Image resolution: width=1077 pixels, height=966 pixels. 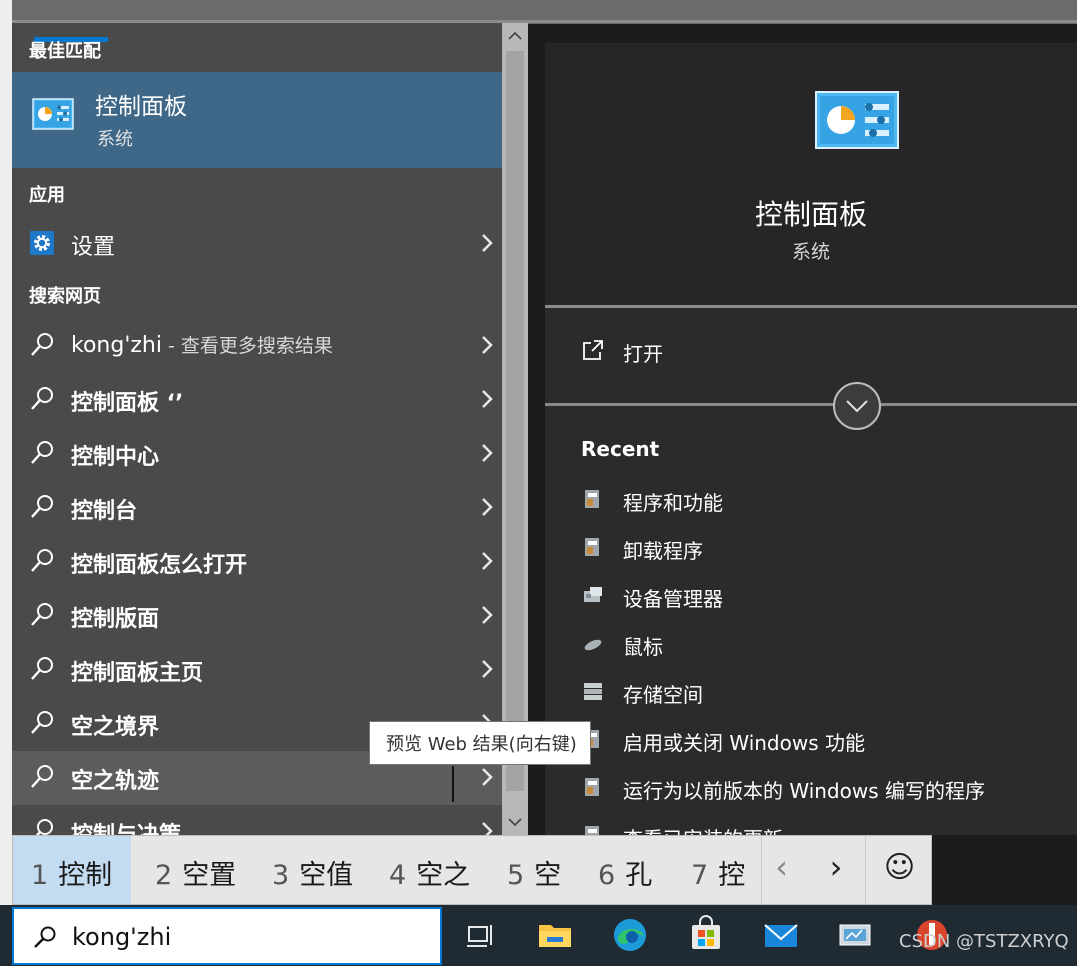 I want to click on ime-candidate: 3 空值, so click(x=310, y=870).